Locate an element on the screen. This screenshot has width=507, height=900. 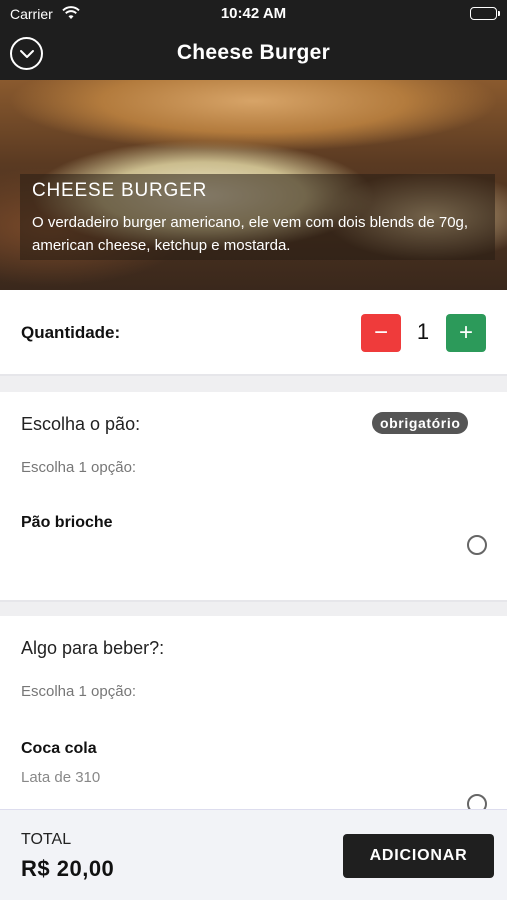
minus-icon: − is located at coordinates (380, 332).